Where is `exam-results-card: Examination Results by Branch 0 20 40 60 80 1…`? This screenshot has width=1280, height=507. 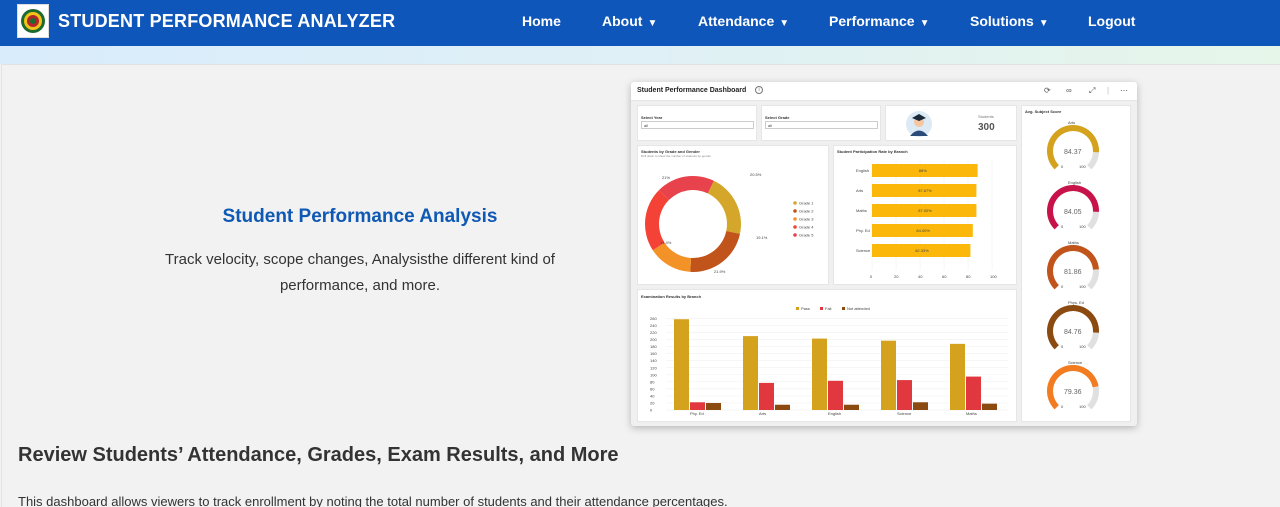
exam-results-card: Examination Results by Branch 0 20 40 60 80 1… is located at coordinates (827, 355).